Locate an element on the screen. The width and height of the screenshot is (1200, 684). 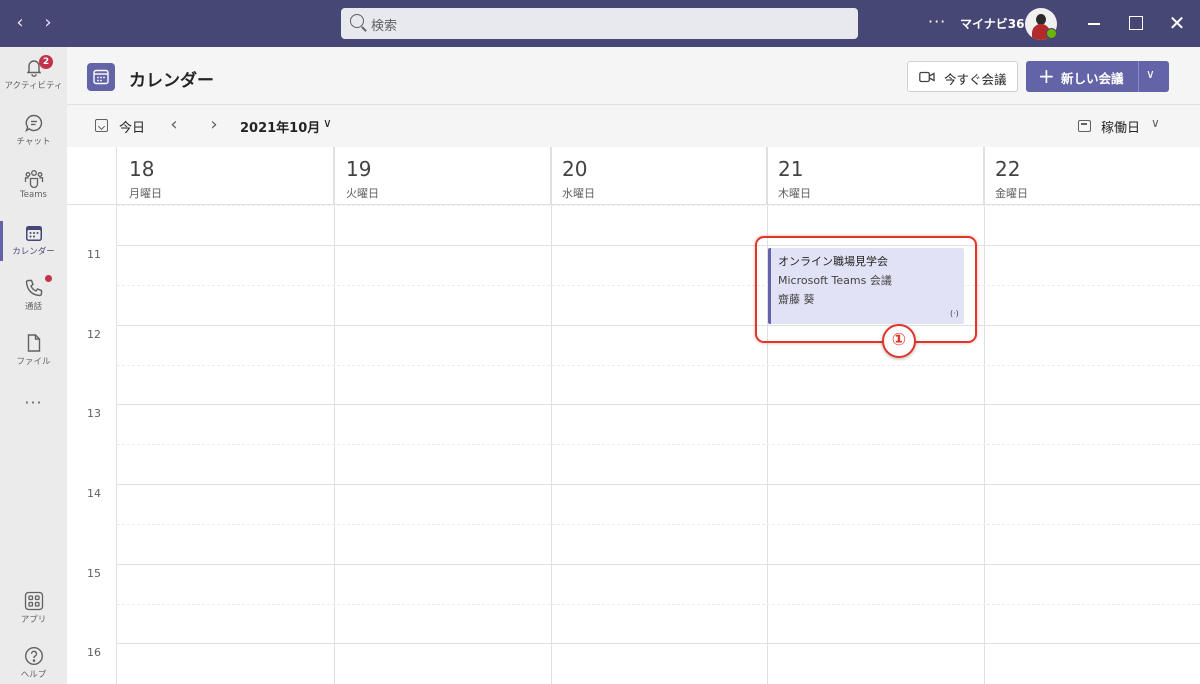
close-button: ✕ is located at coordinates (1177, 23).